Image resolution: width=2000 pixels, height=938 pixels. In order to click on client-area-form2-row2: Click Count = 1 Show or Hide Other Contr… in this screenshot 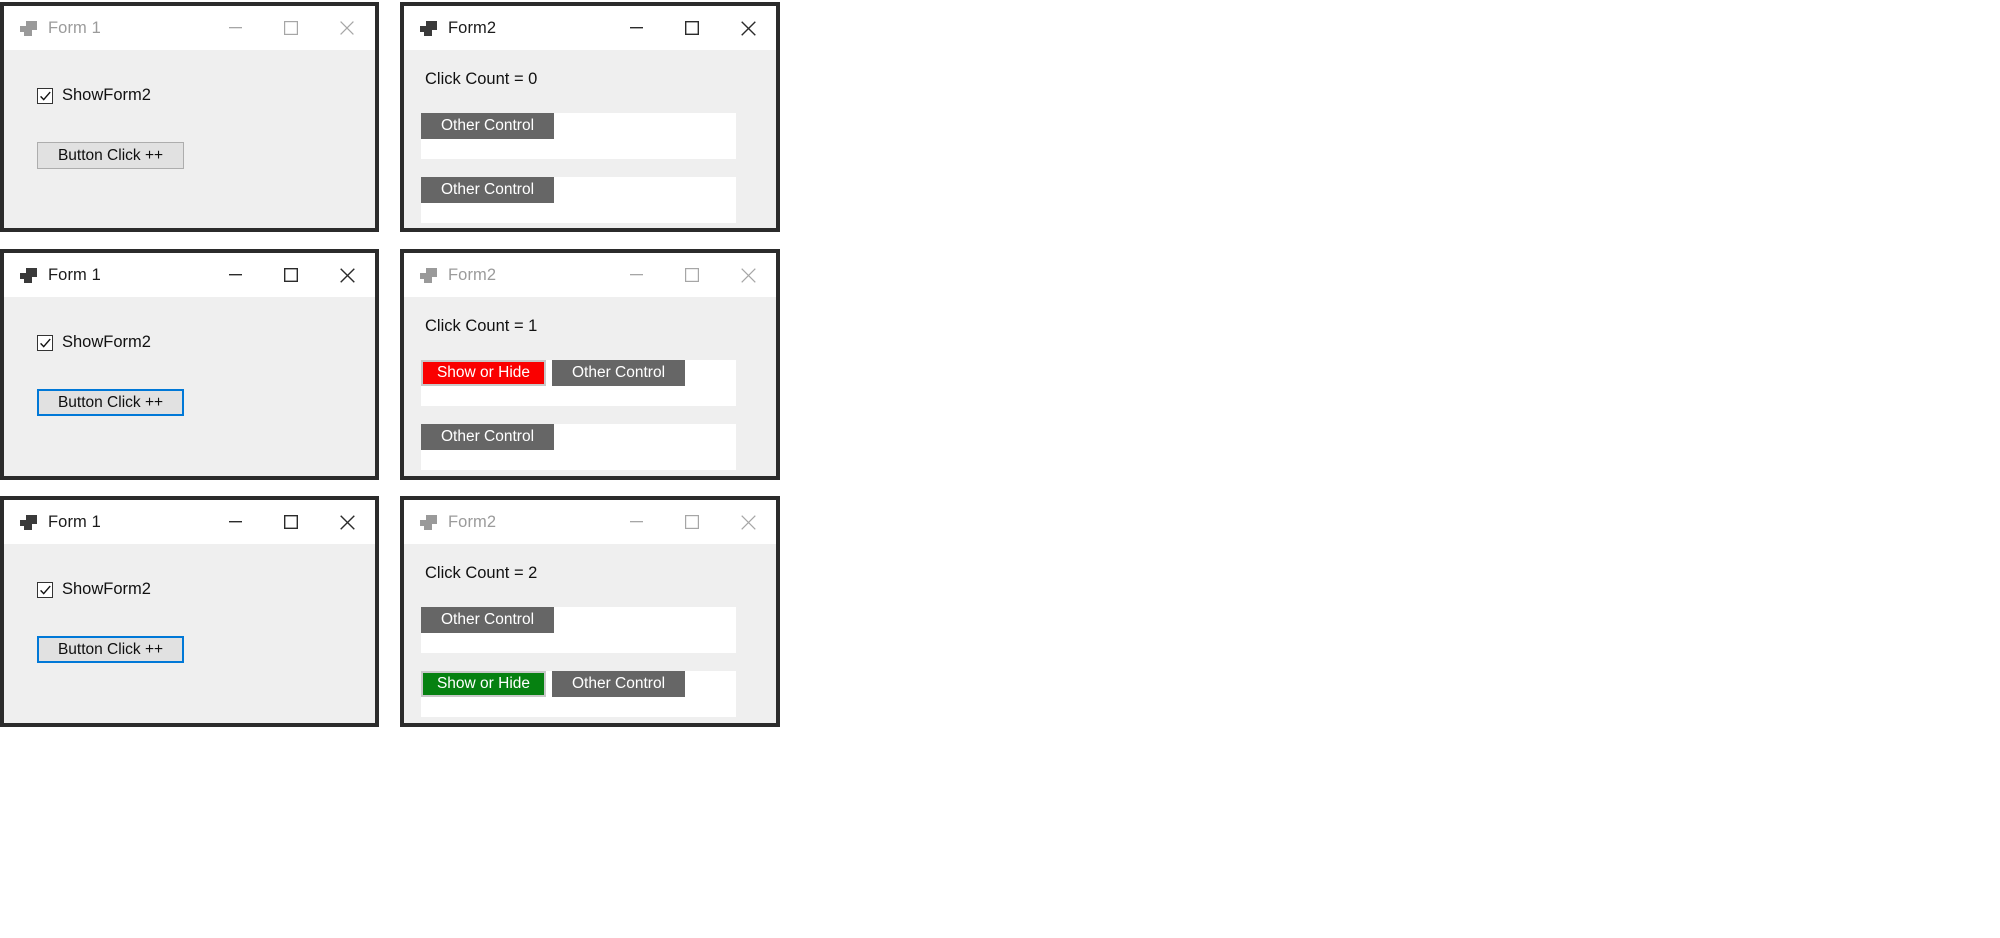, I will do `click(590, 386)`.